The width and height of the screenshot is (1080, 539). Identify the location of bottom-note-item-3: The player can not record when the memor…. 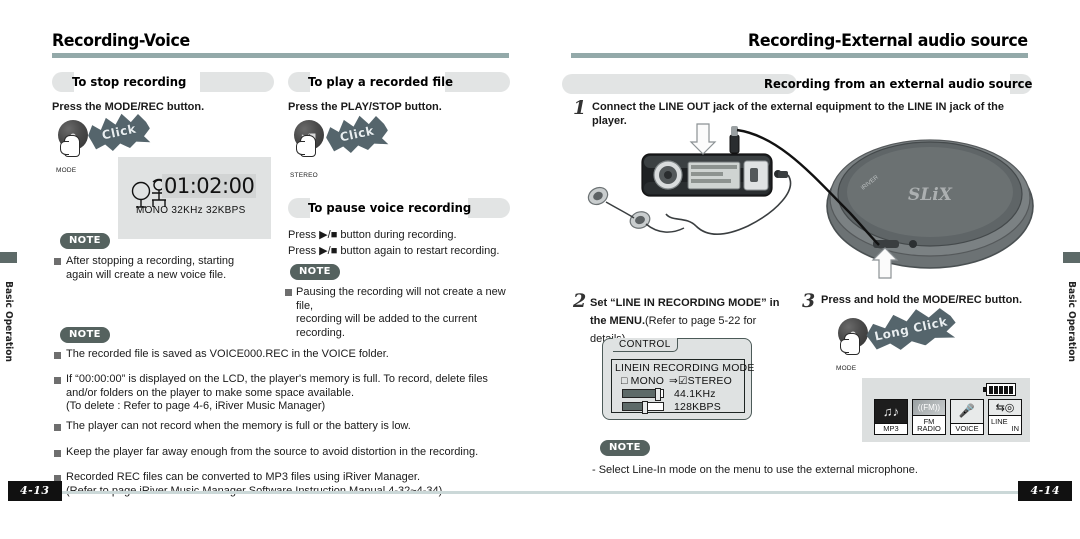
(238, 426).